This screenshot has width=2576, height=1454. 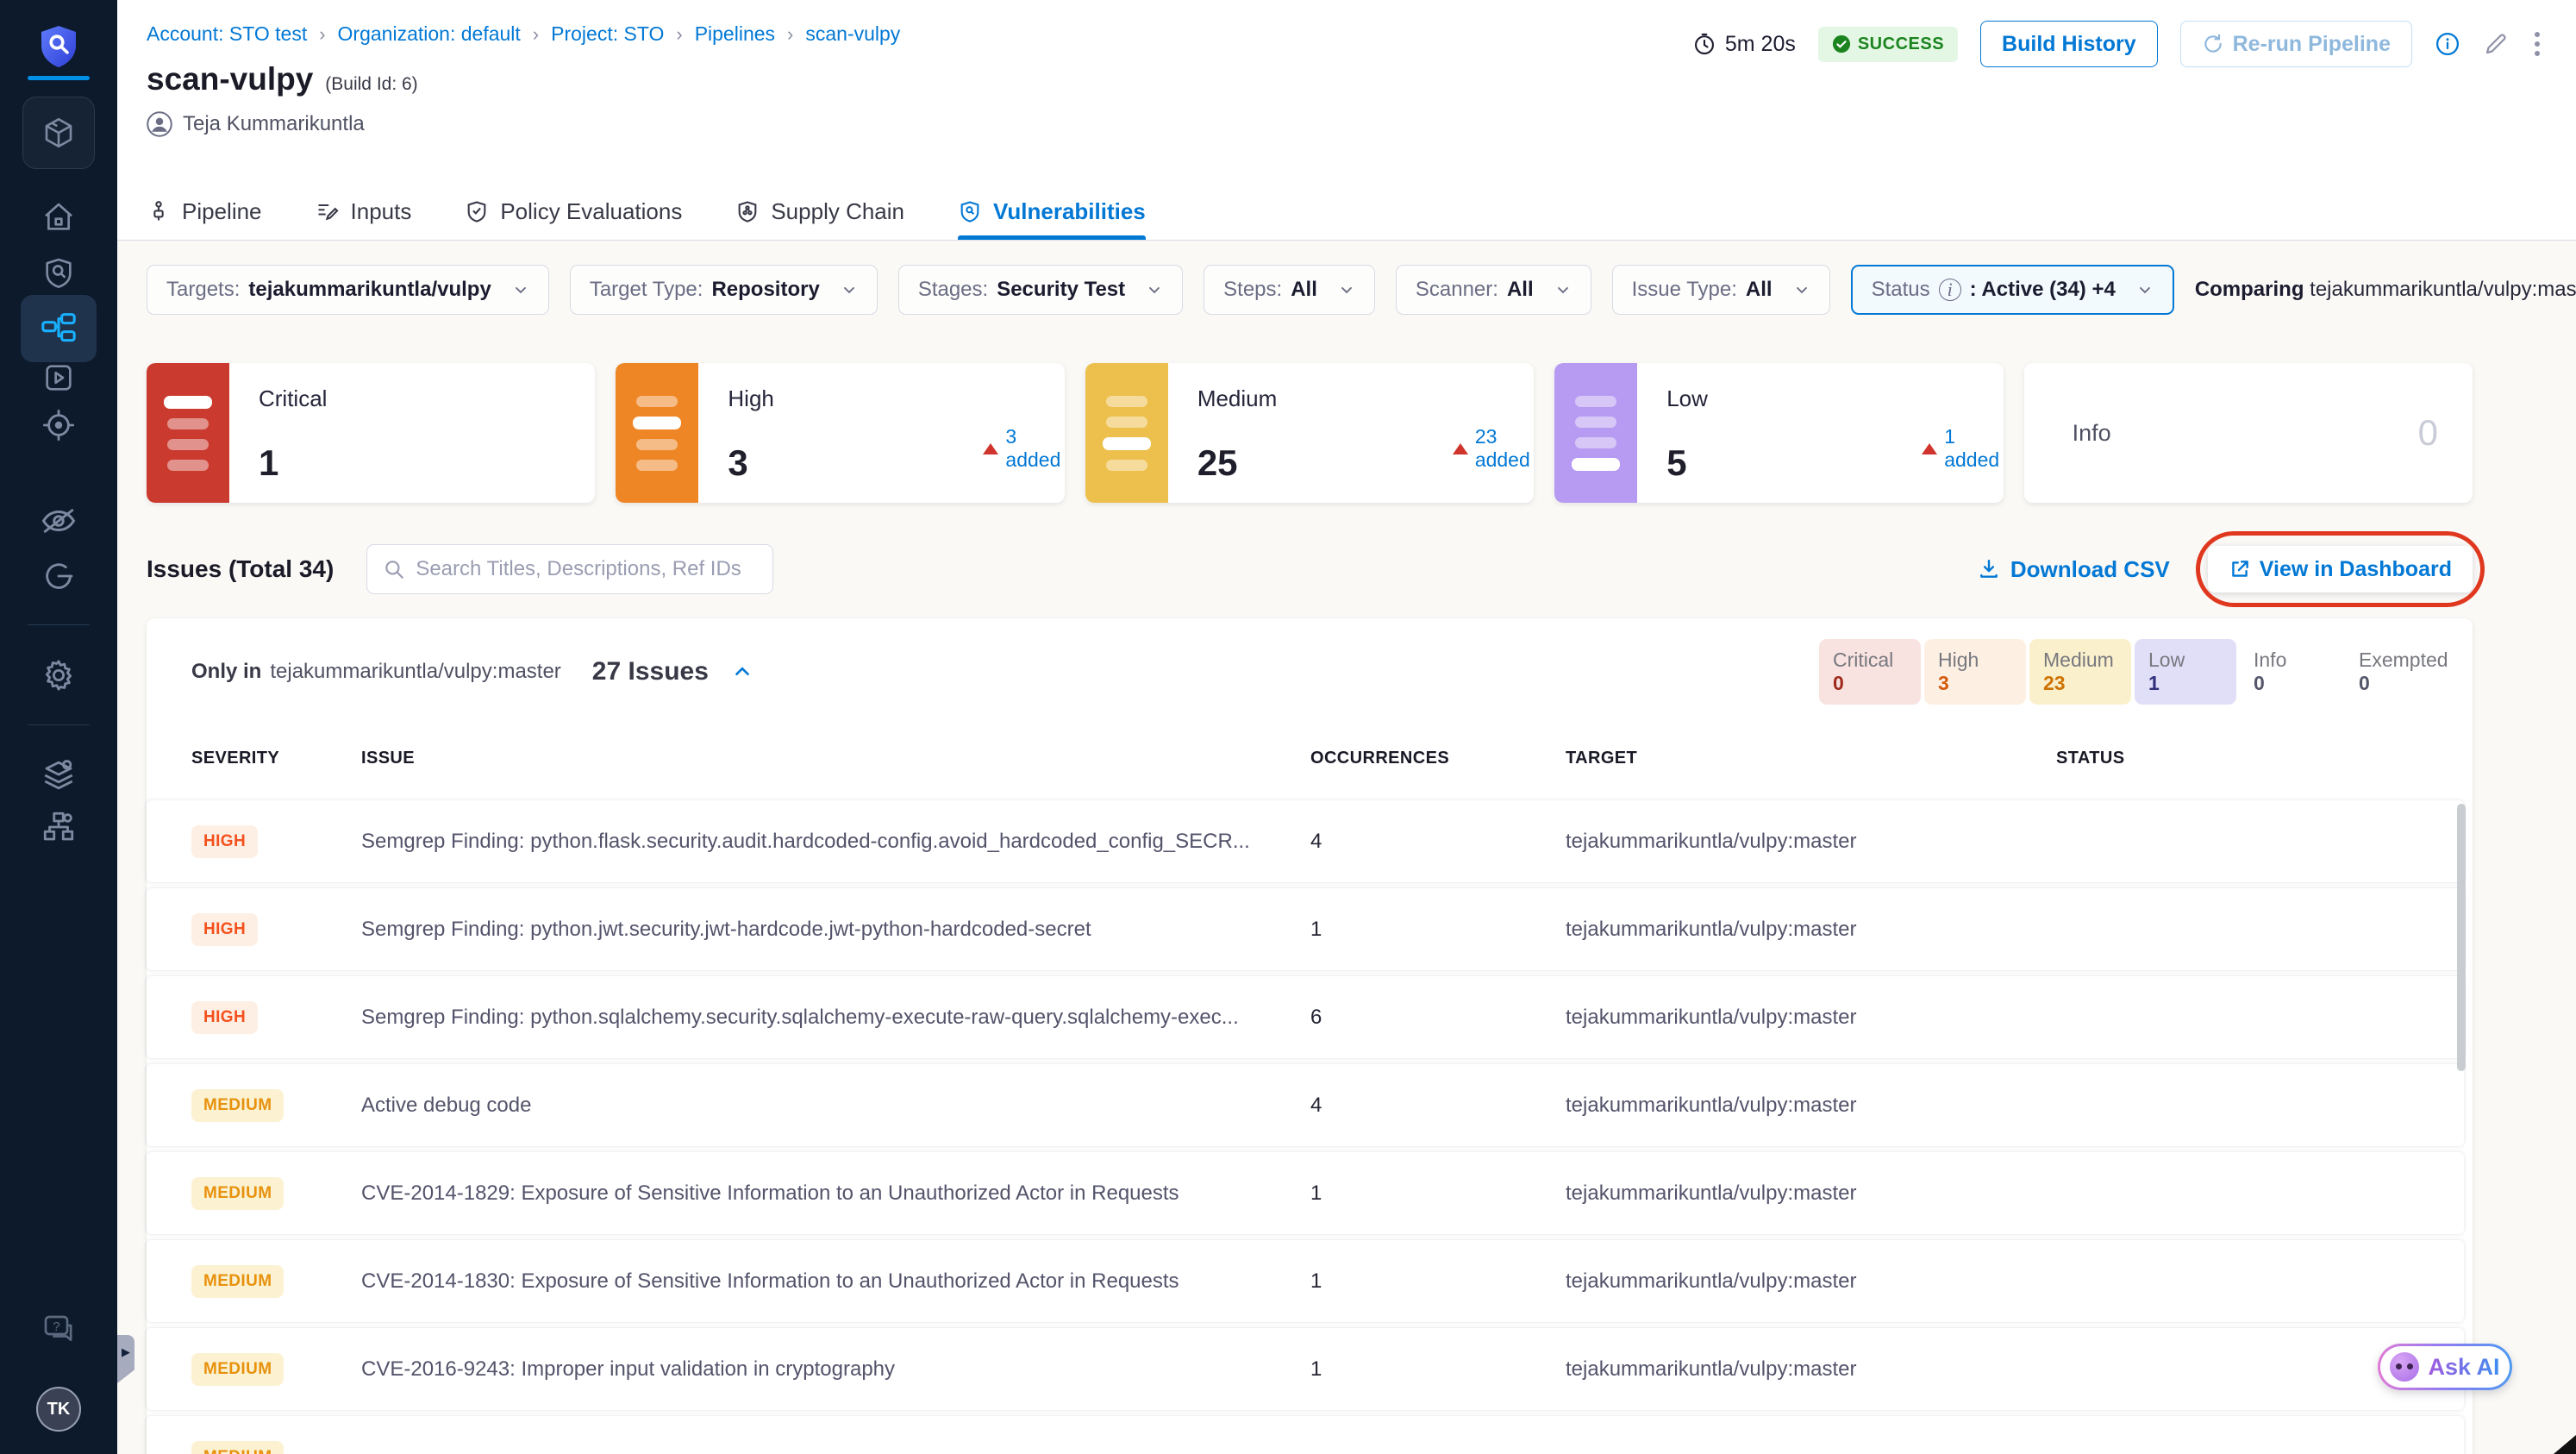 What do you see at coordinates (59, 727) in the screenshot?
I see `left-nav-sidebar: ? TK` at bounding box center [59, 727].